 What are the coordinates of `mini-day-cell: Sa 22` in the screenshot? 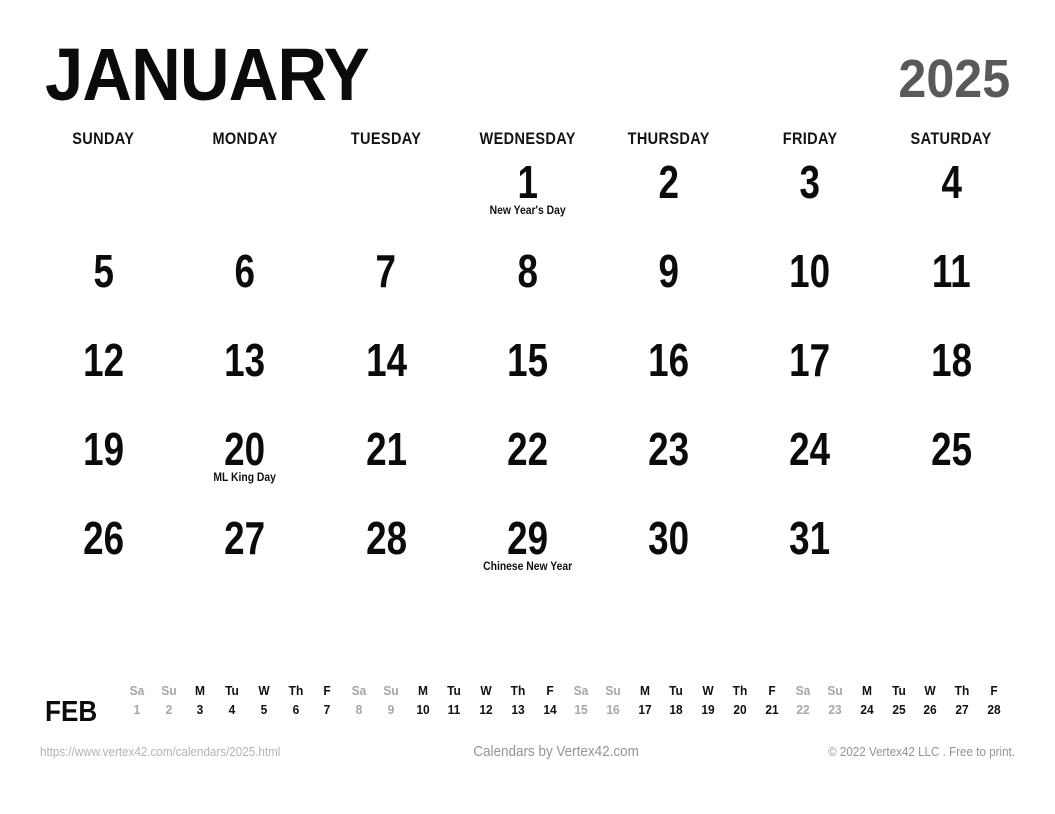 It's located at (803, 700).